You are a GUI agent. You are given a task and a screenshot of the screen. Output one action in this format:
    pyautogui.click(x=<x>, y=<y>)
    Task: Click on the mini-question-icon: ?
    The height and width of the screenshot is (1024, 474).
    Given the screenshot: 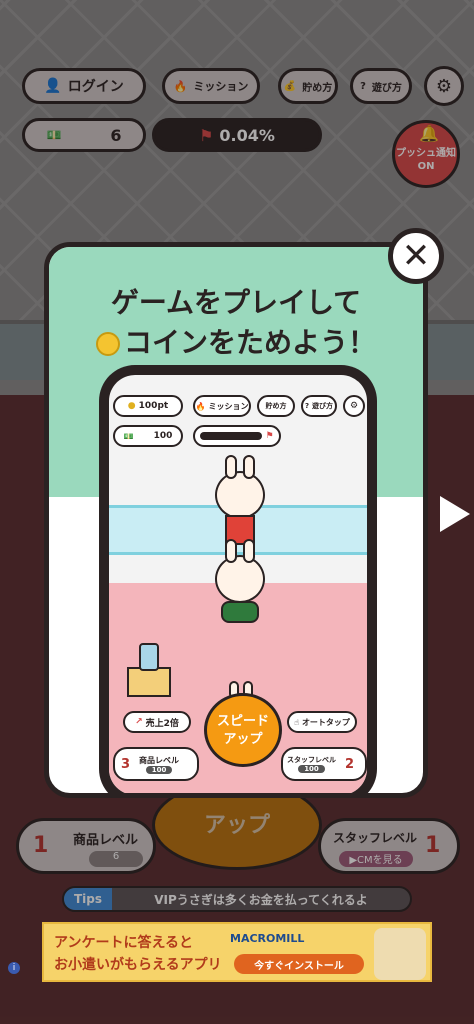 What is the action you would take?
    pyautogui.click(x=307, y=406)
    